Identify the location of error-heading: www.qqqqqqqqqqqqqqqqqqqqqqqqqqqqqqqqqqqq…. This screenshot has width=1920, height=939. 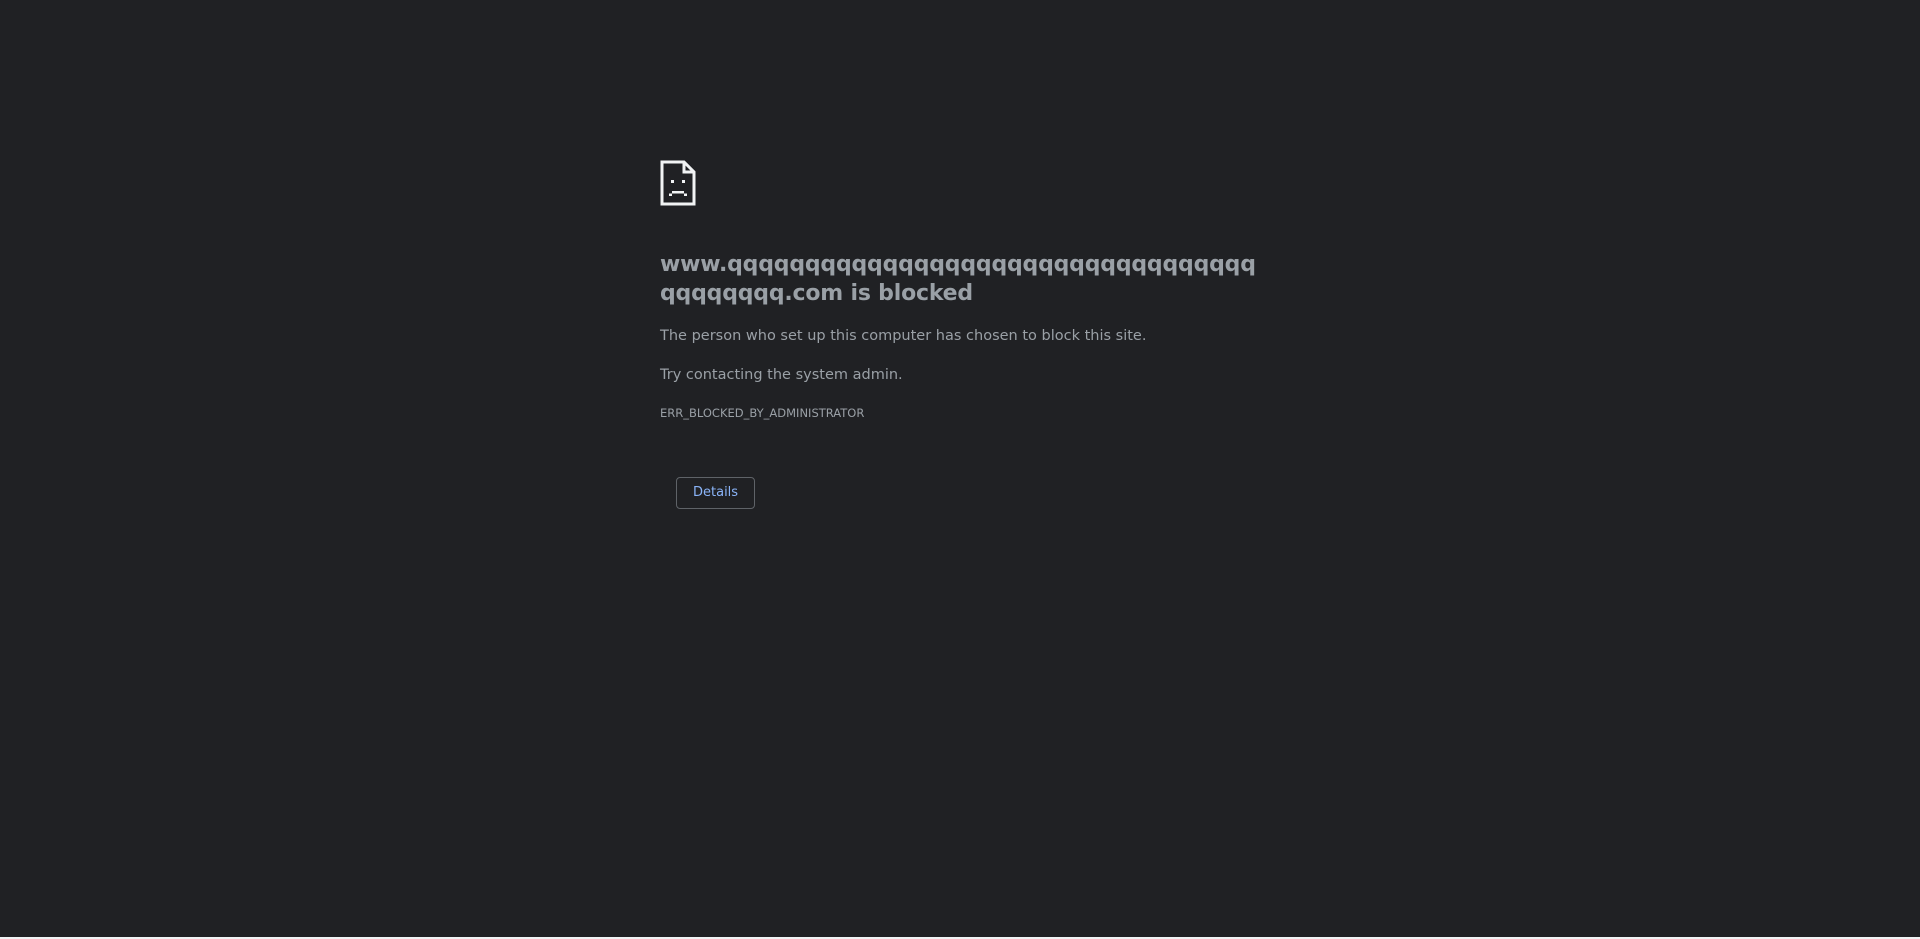
(958, 279).